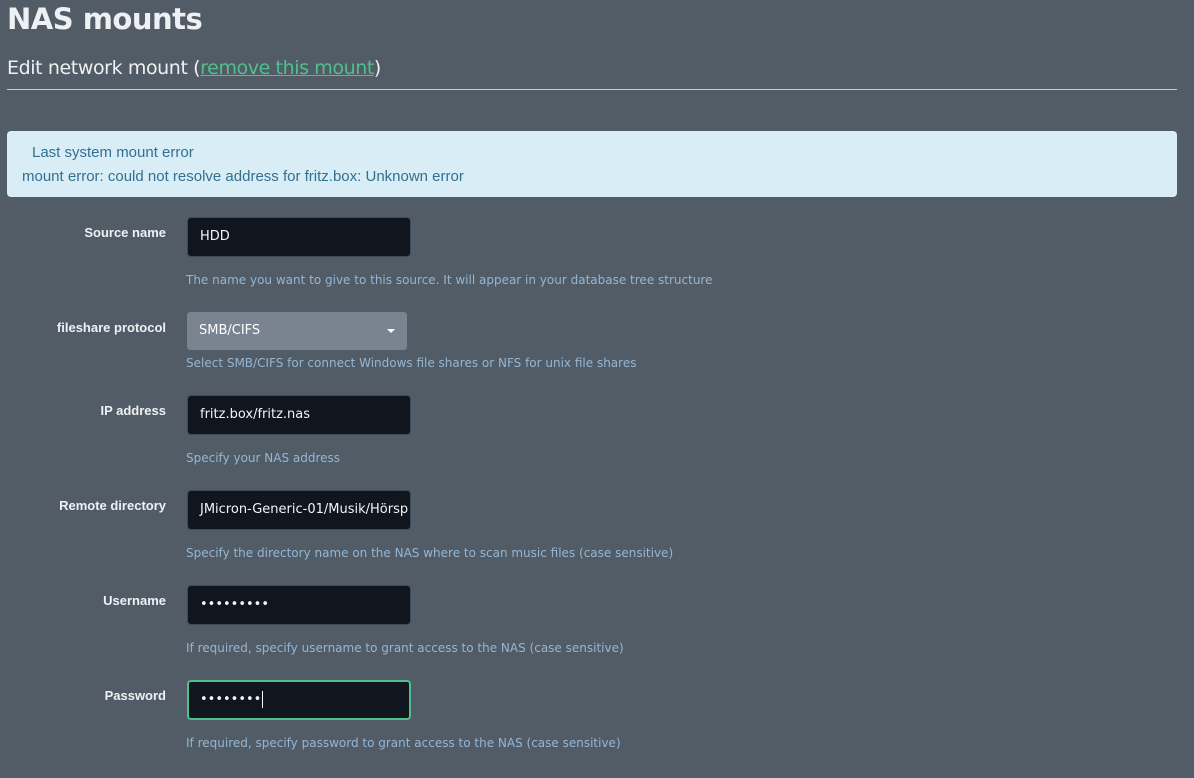 The image size is (1194, 778). I want to click on section-title-prefix: Edit network mount (, so click(104, 68).